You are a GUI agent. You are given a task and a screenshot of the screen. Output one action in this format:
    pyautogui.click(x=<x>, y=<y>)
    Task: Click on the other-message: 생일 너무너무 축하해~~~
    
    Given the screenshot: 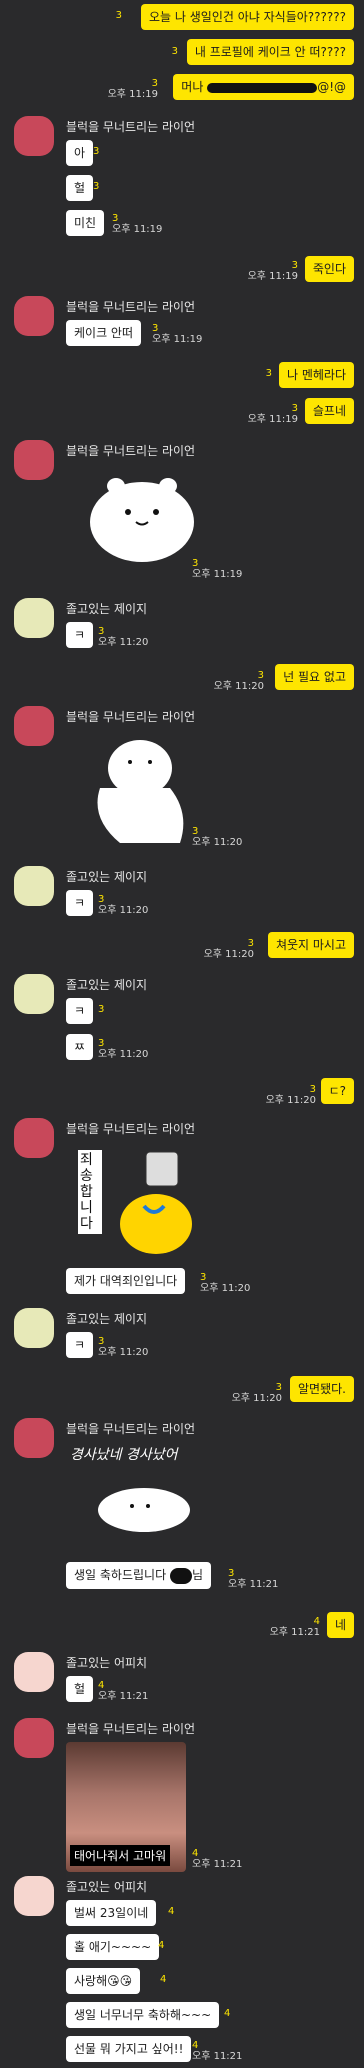 What is the action you would take?
    pyautogui.click(x=143, y=2015)
    